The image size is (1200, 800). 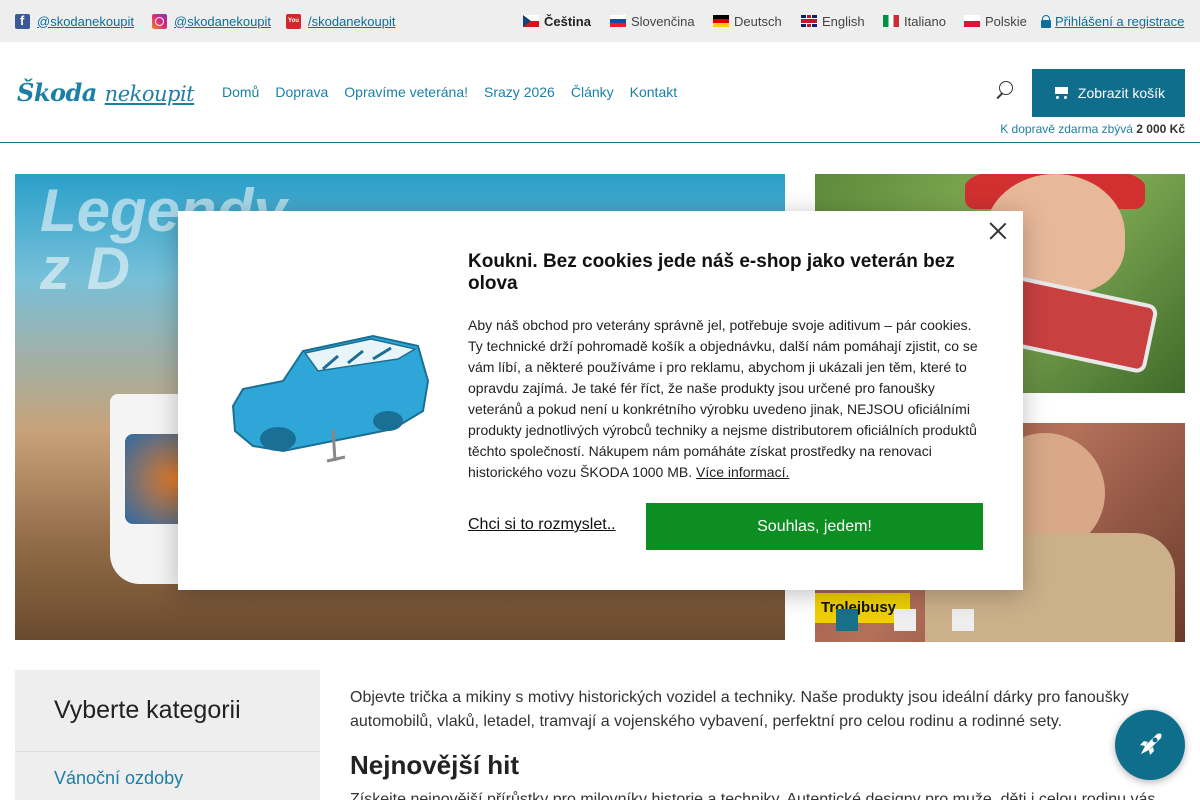 I want to click on login-label: Přihlášení a registrace, so click(x=1119, y=21).